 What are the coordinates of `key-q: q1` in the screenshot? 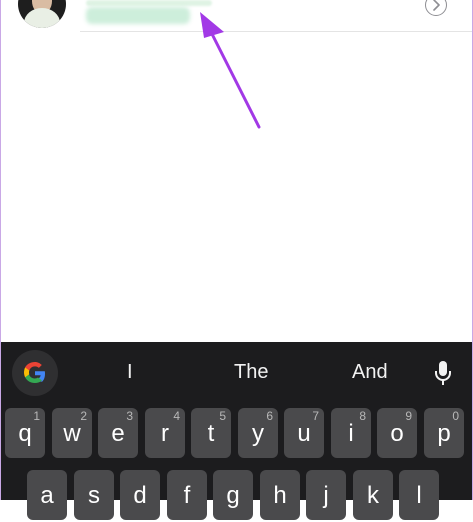 It's located at (25, 433).